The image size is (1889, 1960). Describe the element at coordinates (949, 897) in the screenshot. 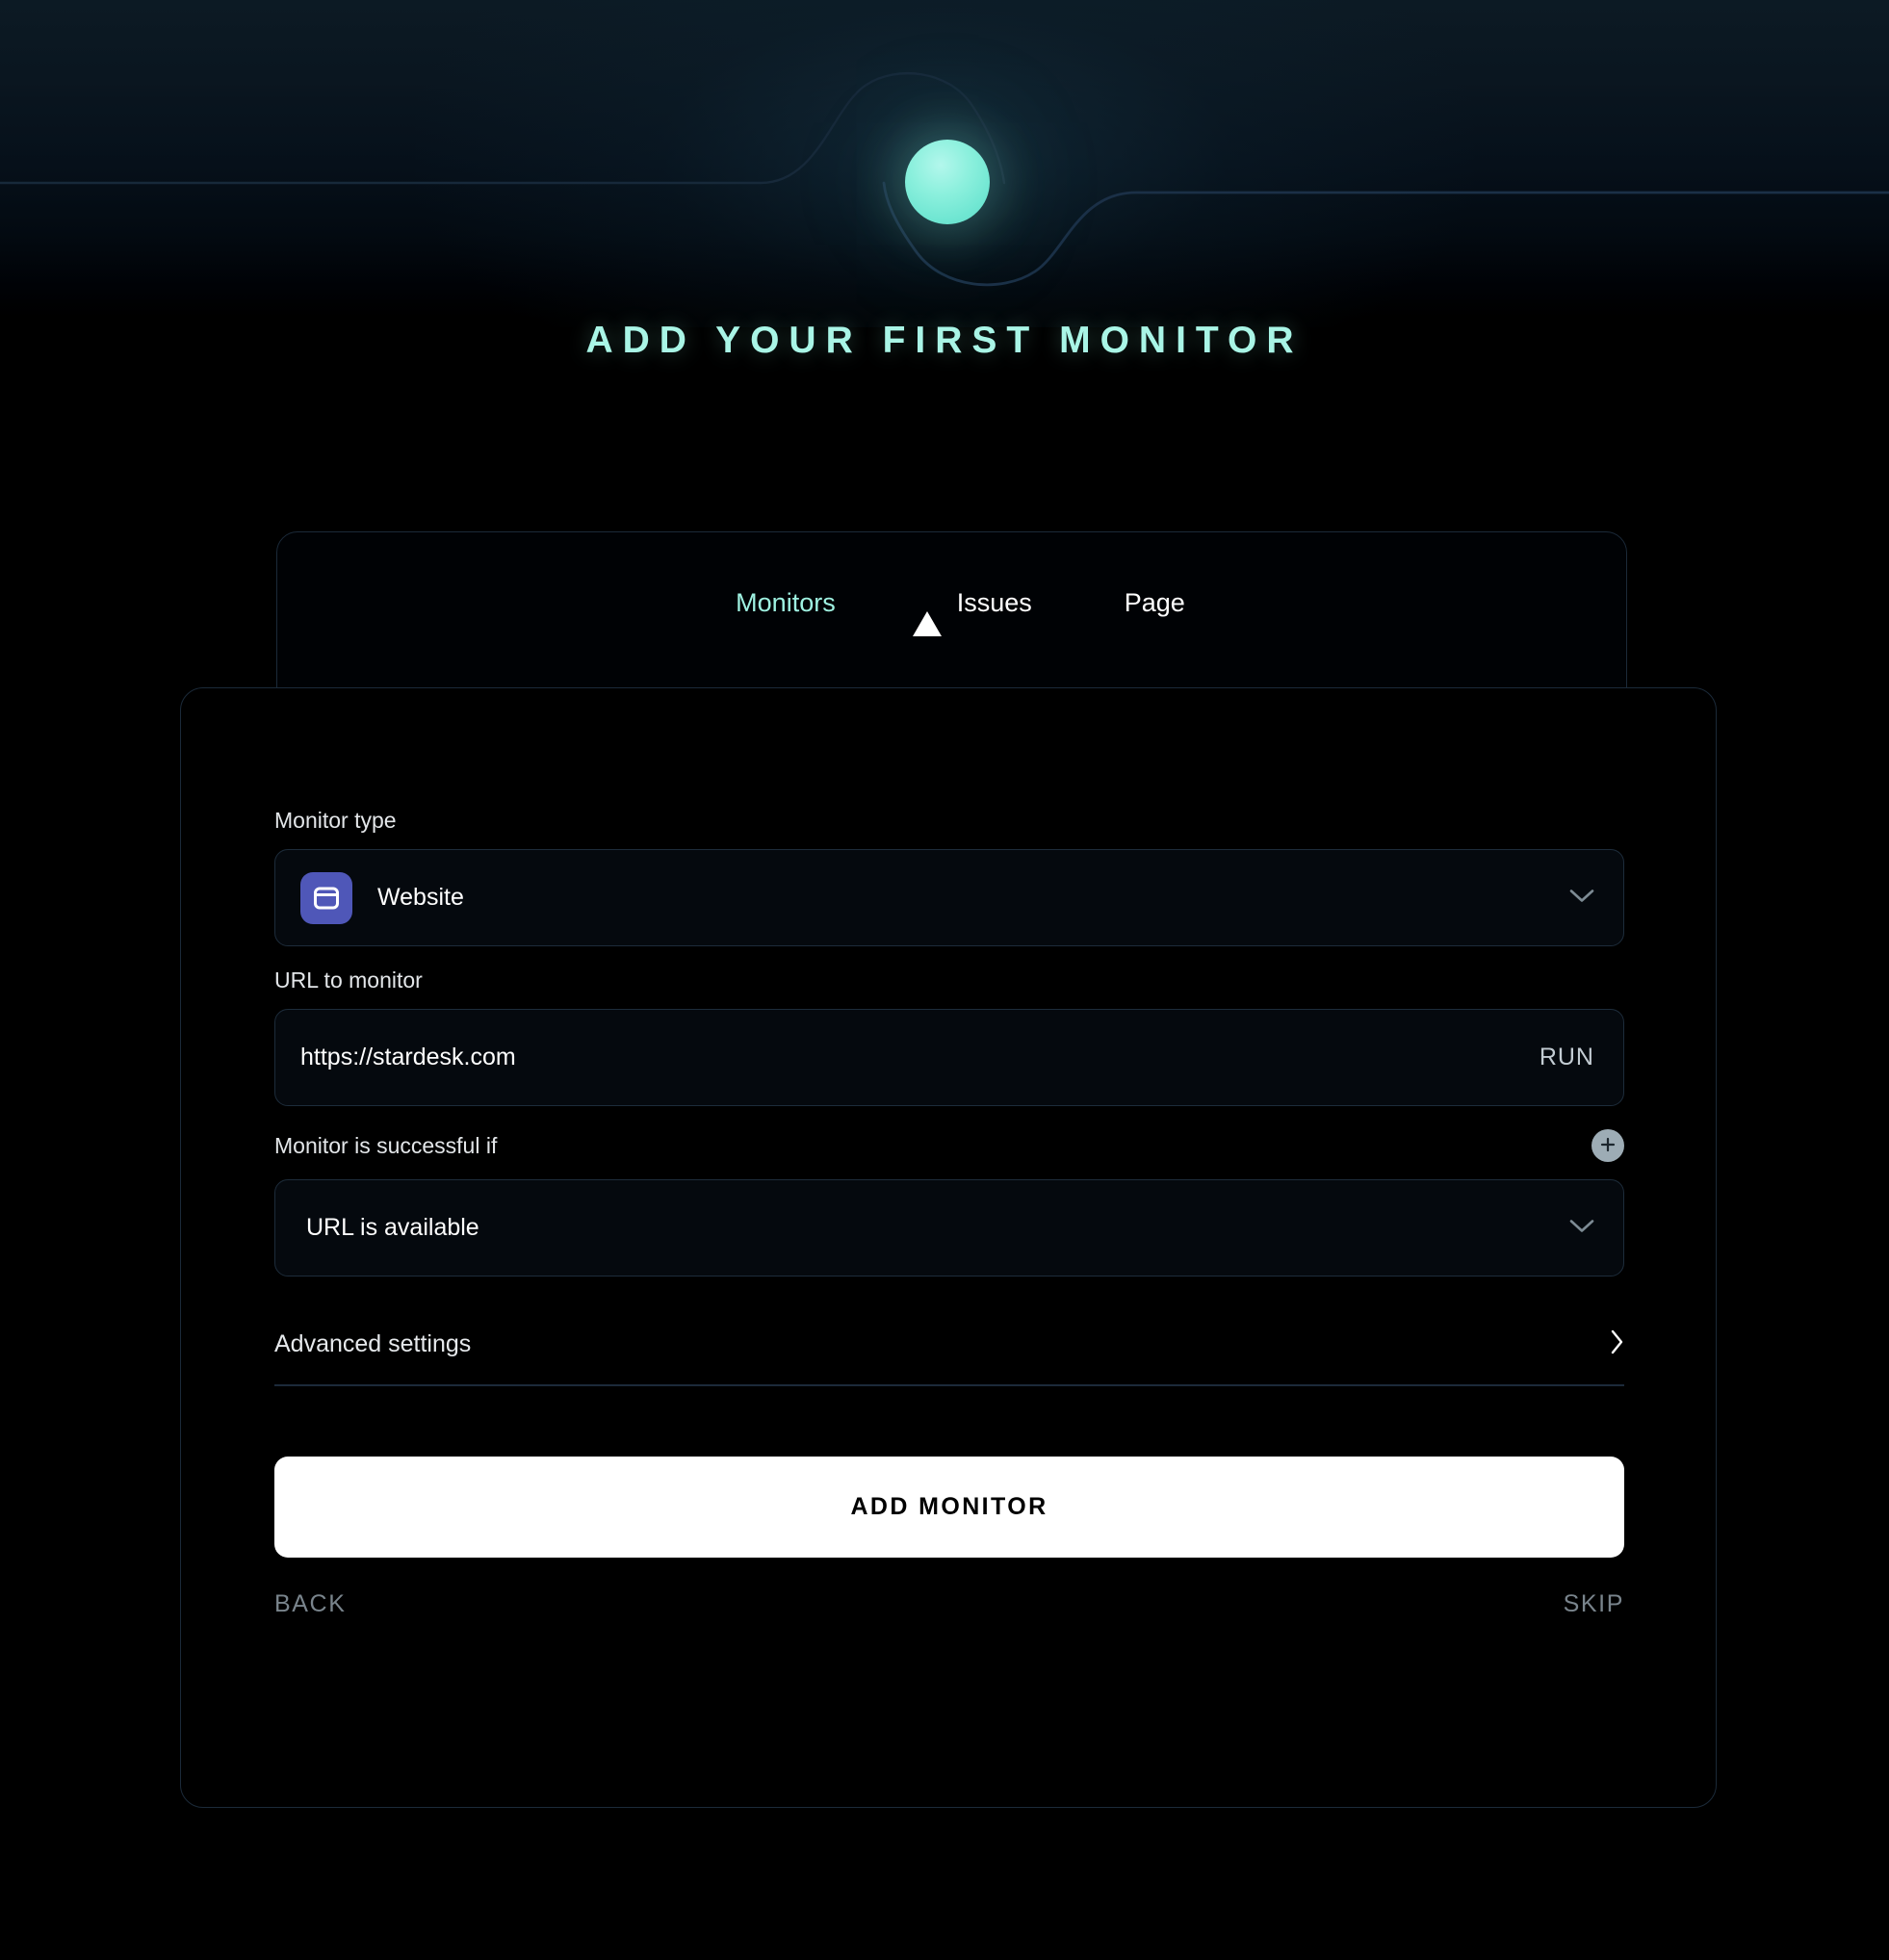

I see `monitor-type-select: Website` at that location.